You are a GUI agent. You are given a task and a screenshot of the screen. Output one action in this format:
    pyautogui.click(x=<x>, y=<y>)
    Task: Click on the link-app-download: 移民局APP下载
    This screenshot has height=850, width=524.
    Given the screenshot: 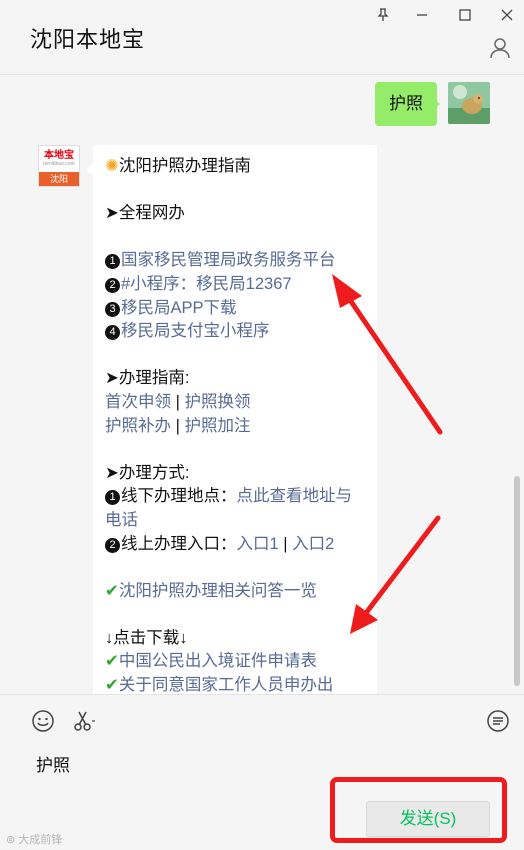 What is the action you would take?
    pyautogui.click(x=179, y=308)
    